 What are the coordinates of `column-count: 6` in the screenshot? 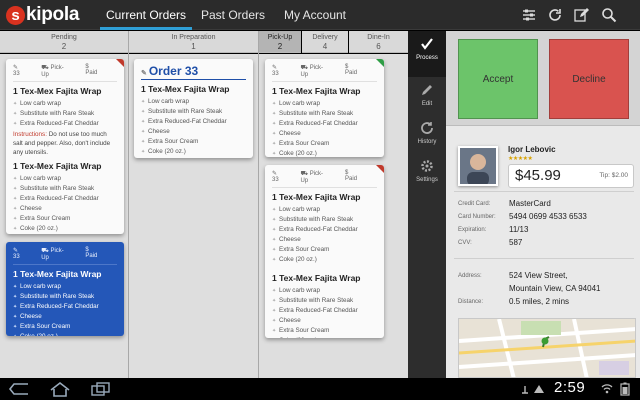 It's located at (378, 46).